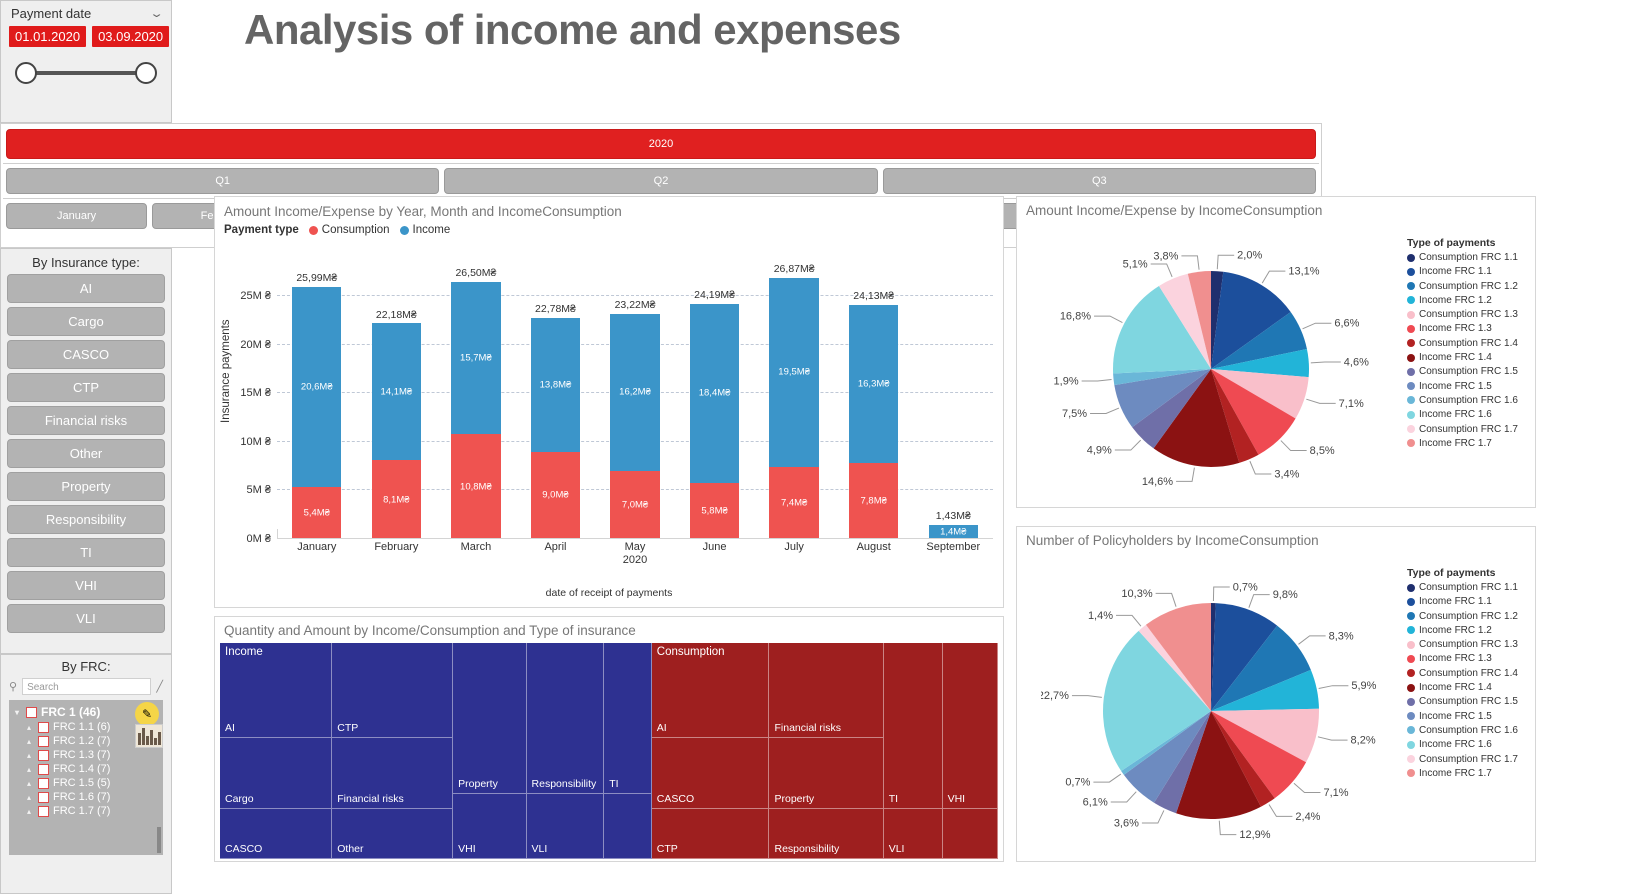 Image resolution: width=1628 pixels, height=894 pixels. What do you see at coordinates (1469, 658) in the screenshot?
I see `legend-item: Income FRC 1.3` at bounding box center [1469, 658].